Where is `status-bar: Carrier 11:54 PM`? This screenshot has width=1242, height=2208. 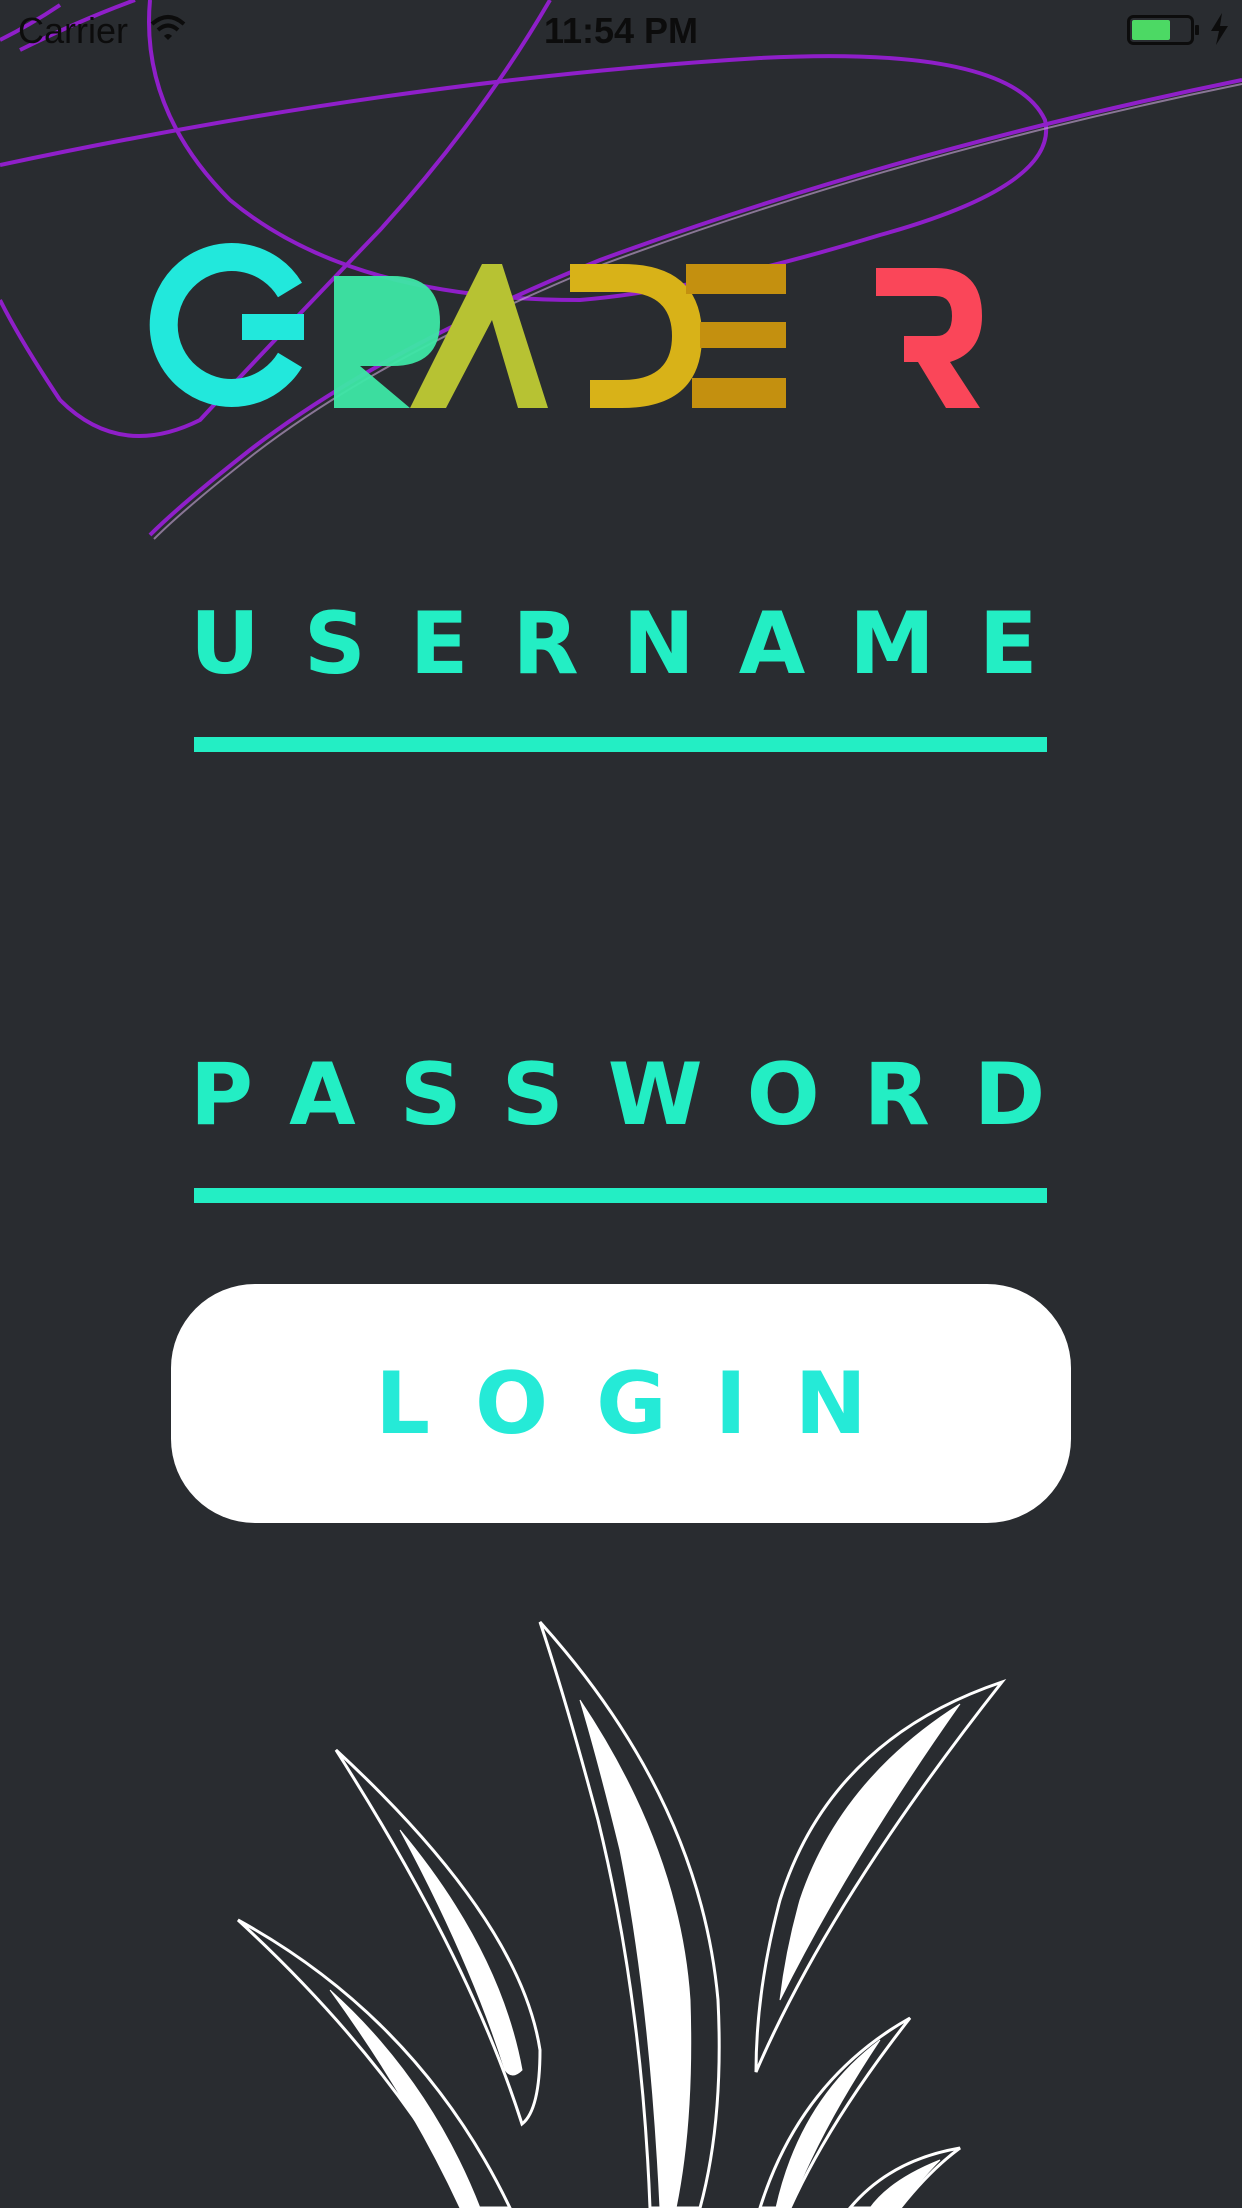 status-bar: Carrier 11:54 PM is located at coordinates (621, 30).